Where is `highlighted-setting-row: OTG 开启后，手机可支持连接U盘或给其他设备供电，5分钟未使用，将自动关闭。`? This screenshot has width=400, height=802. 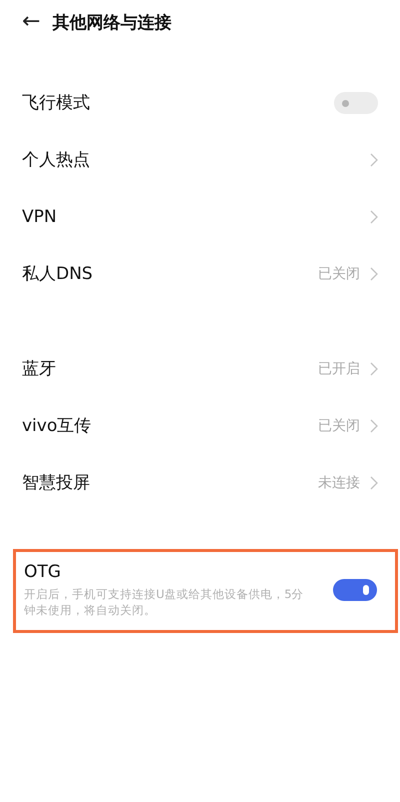
highlighted-setting-row: OTG 开启后，手机可支持连接U盘或给其他设备供电，5分钟未使用，将自动关闭。 is located at coordinates (205, 591).